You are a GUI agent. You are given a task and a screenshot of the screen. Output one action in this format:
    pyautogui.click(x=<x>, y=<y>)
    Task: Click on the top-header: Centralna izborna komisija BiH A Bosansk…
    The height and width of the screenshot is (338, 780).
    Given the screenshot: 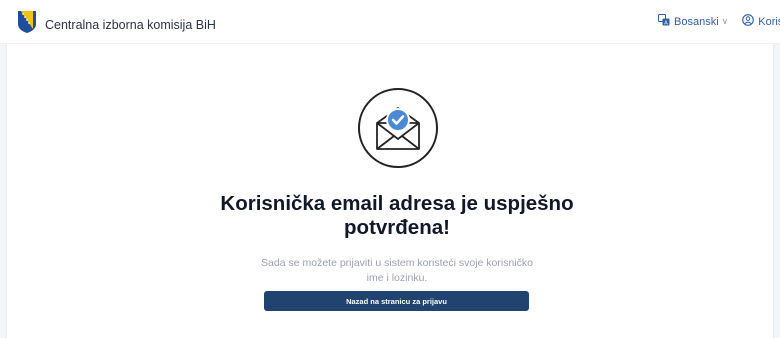 What is the action you would take?
    pyautogui.click(x=390, y=22)
    